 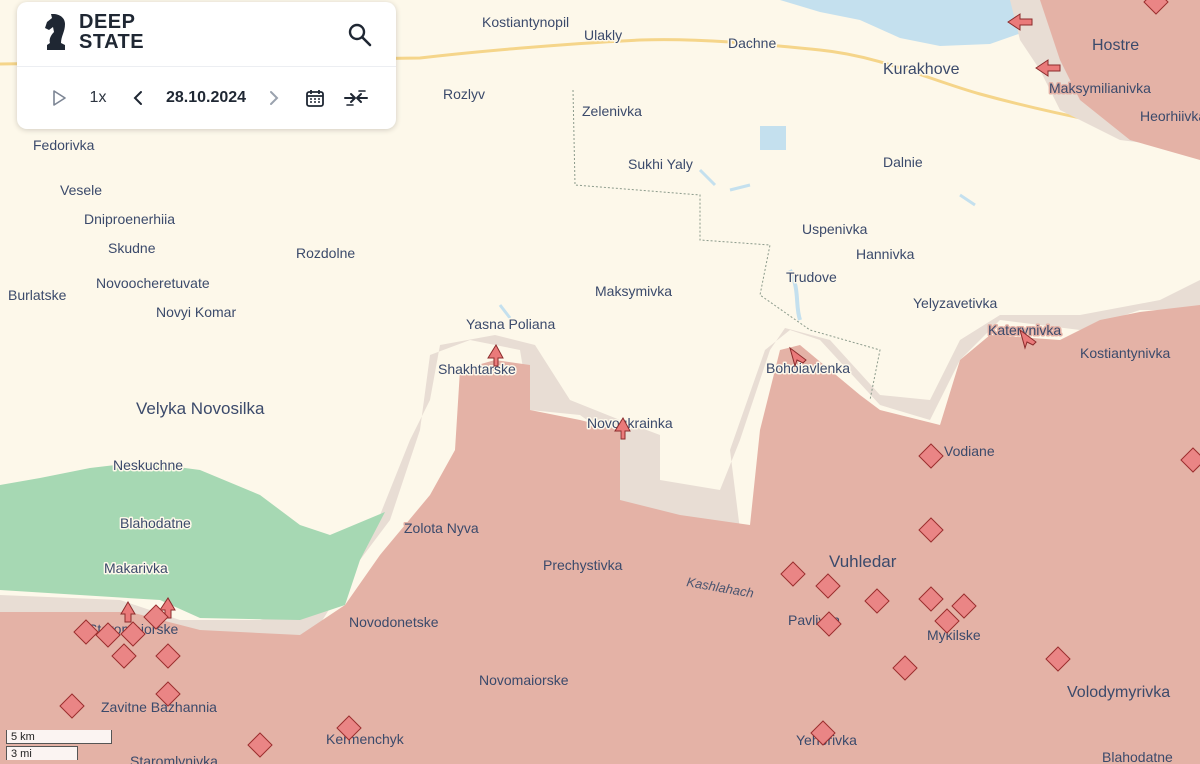 I want to click on calendar-icon, so click(x=315, y=98).